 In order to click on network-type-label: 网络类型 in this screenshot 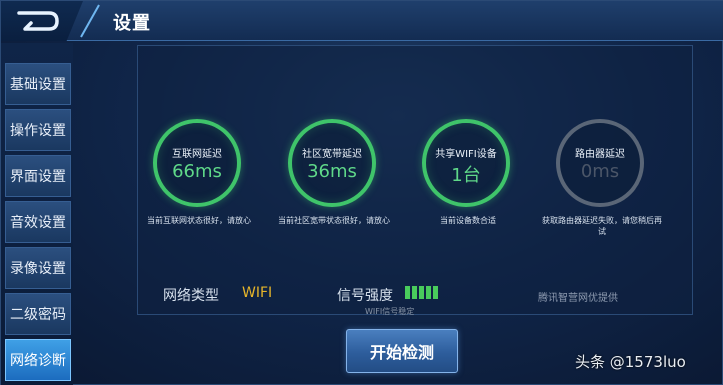, I will do `click(191, 296)`.